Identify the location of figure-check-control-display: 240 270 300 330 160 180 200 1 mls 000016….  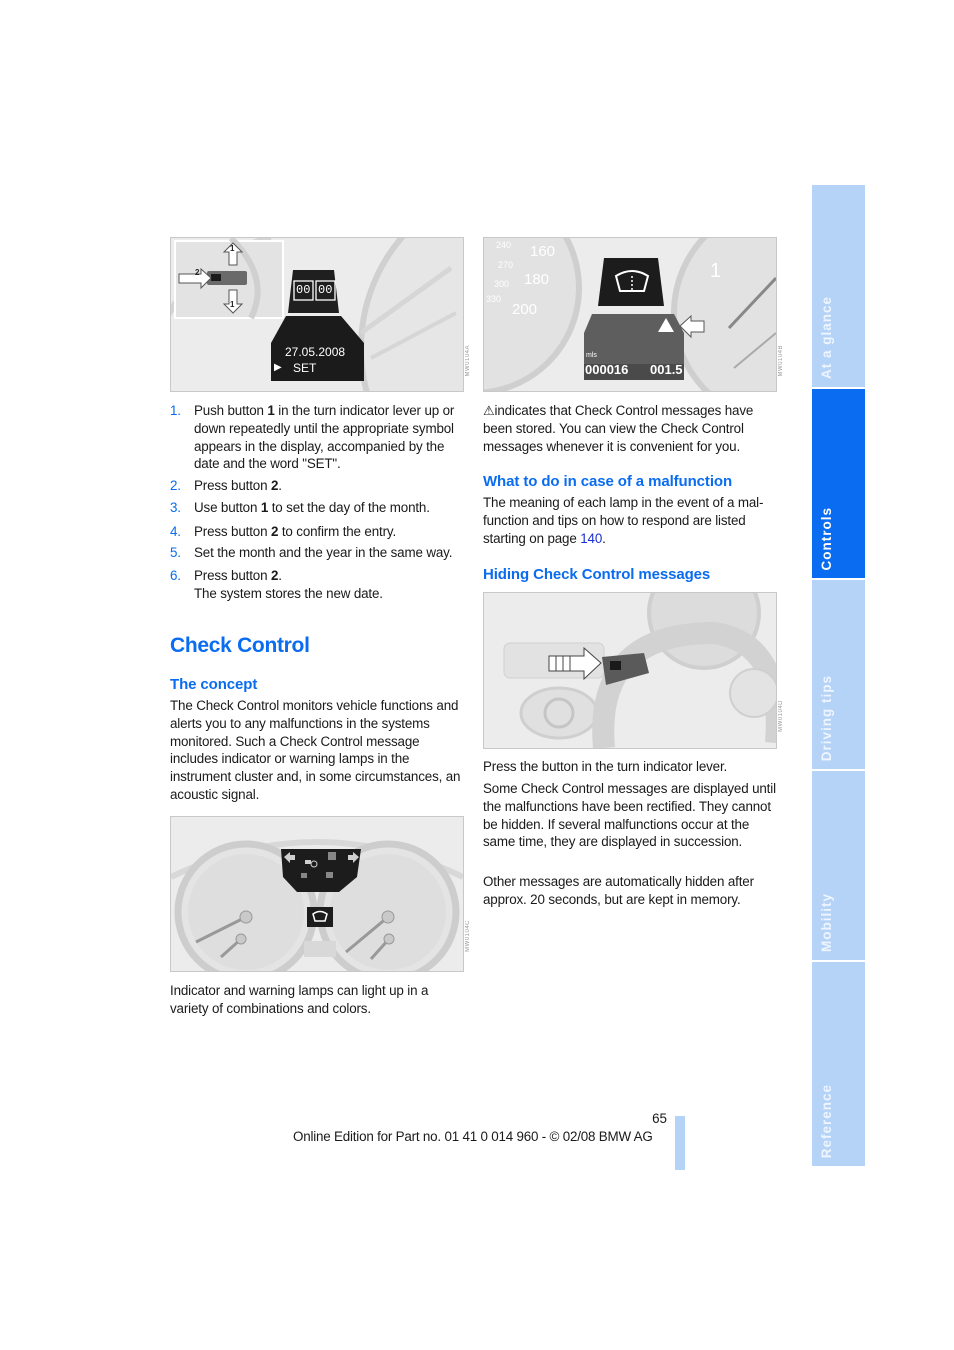
(630, 314).